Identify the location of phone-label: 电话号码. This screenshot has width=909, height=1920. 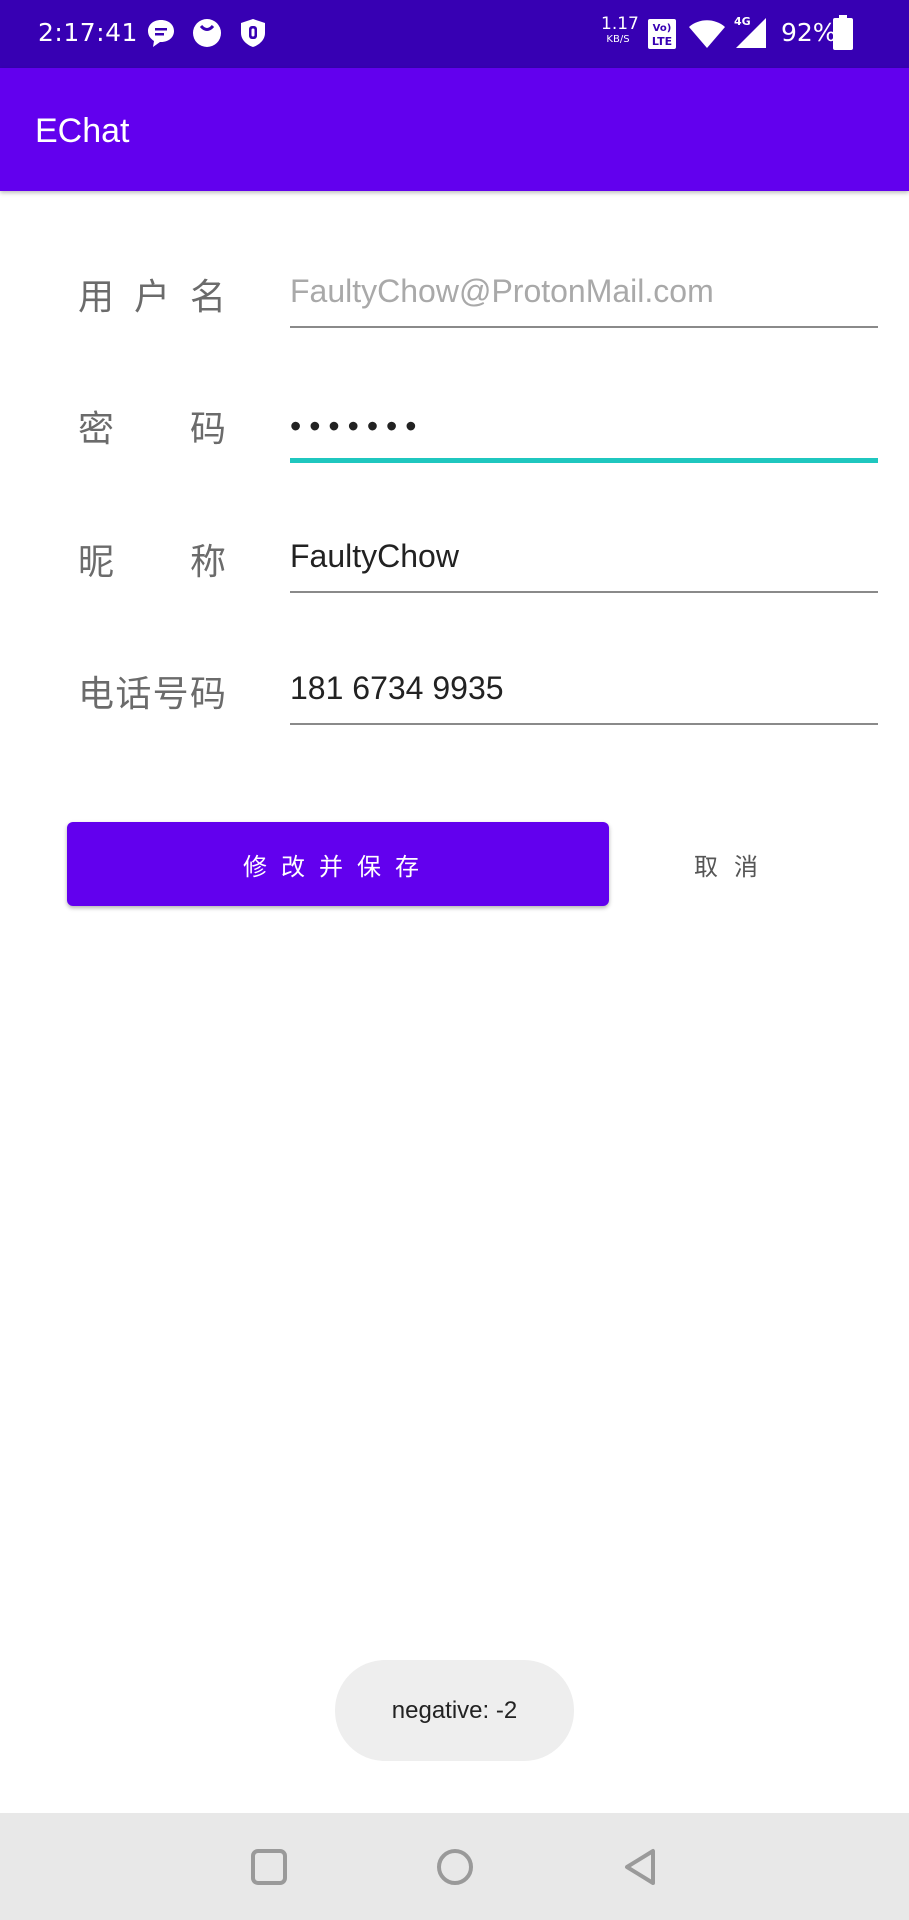
(152, 694).